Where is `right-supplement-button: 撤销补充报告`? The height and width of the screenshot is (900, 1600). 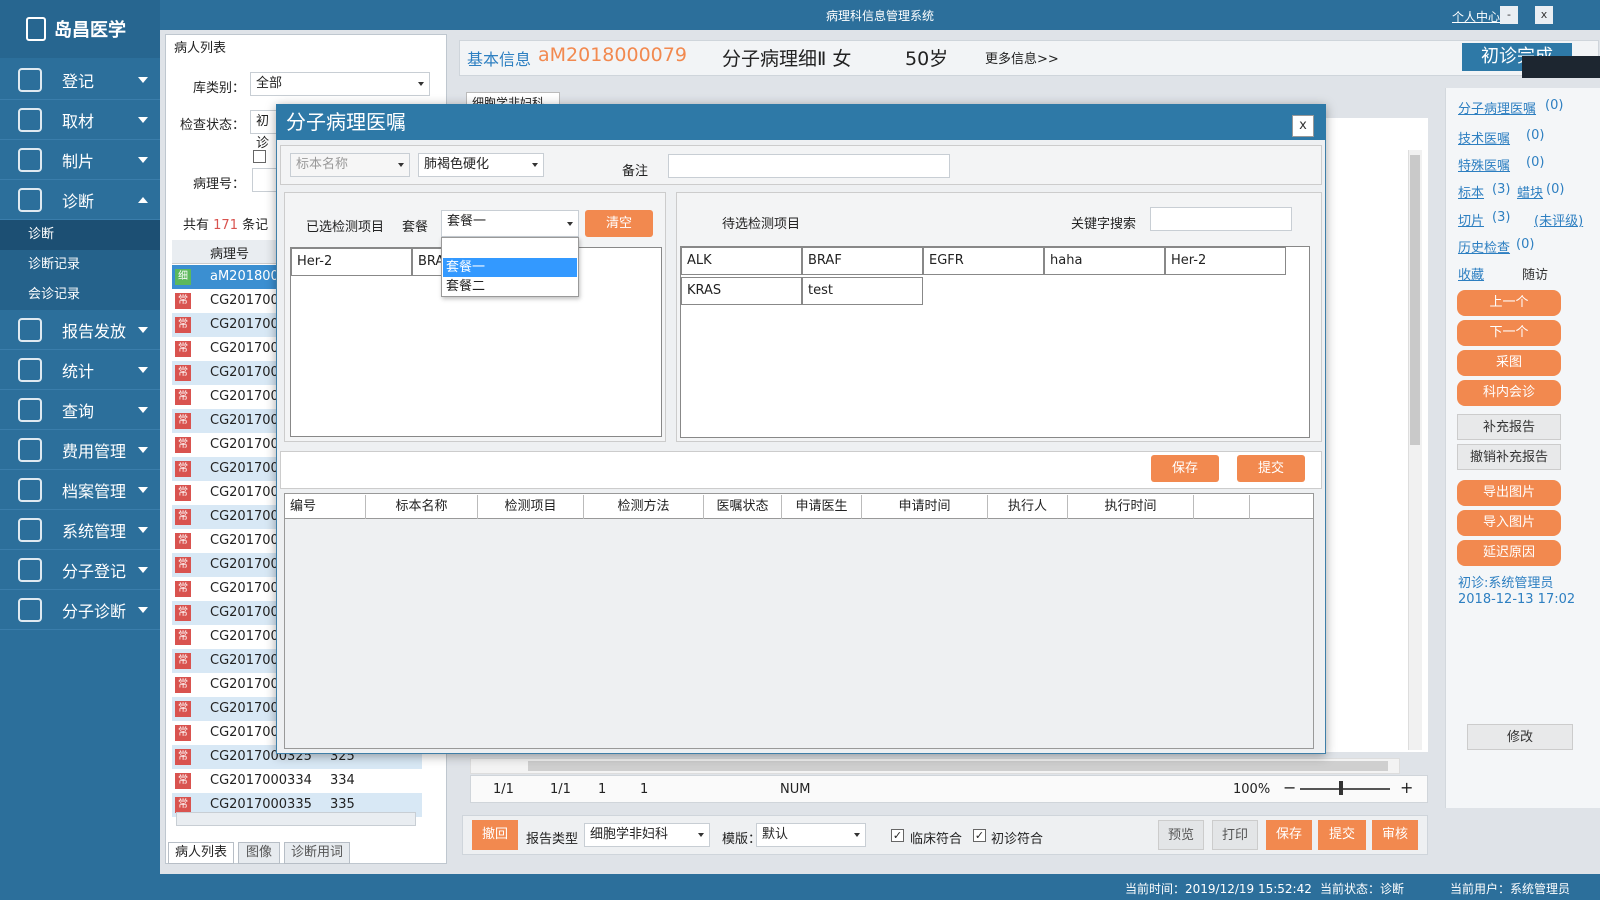
right-supplement-button: 撤销补充报告 is located at coordinates (1509, 457).